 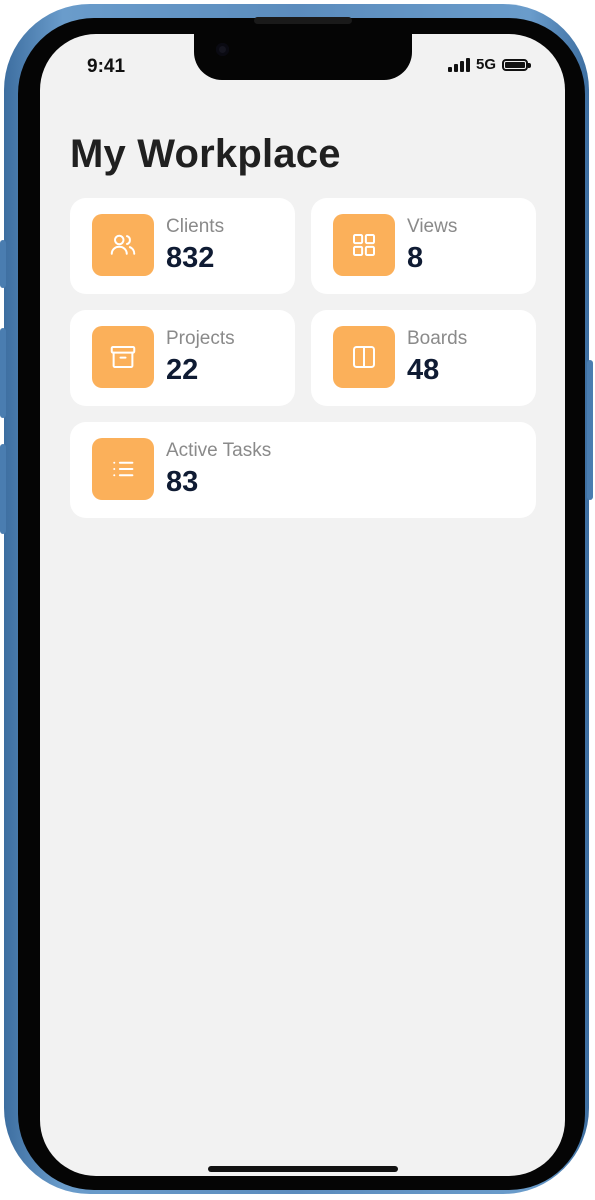 I want to click on columns-icon, so click(x=364, y=357).